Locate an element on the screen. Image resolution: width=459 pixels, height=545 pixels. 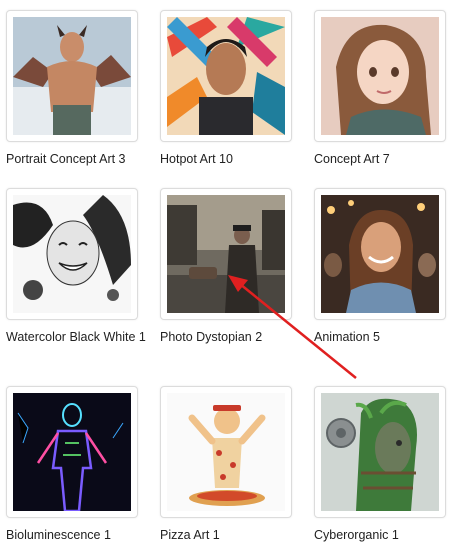
gallery-item-label: Pizza Art 1 is located at coordinates (235, 535).